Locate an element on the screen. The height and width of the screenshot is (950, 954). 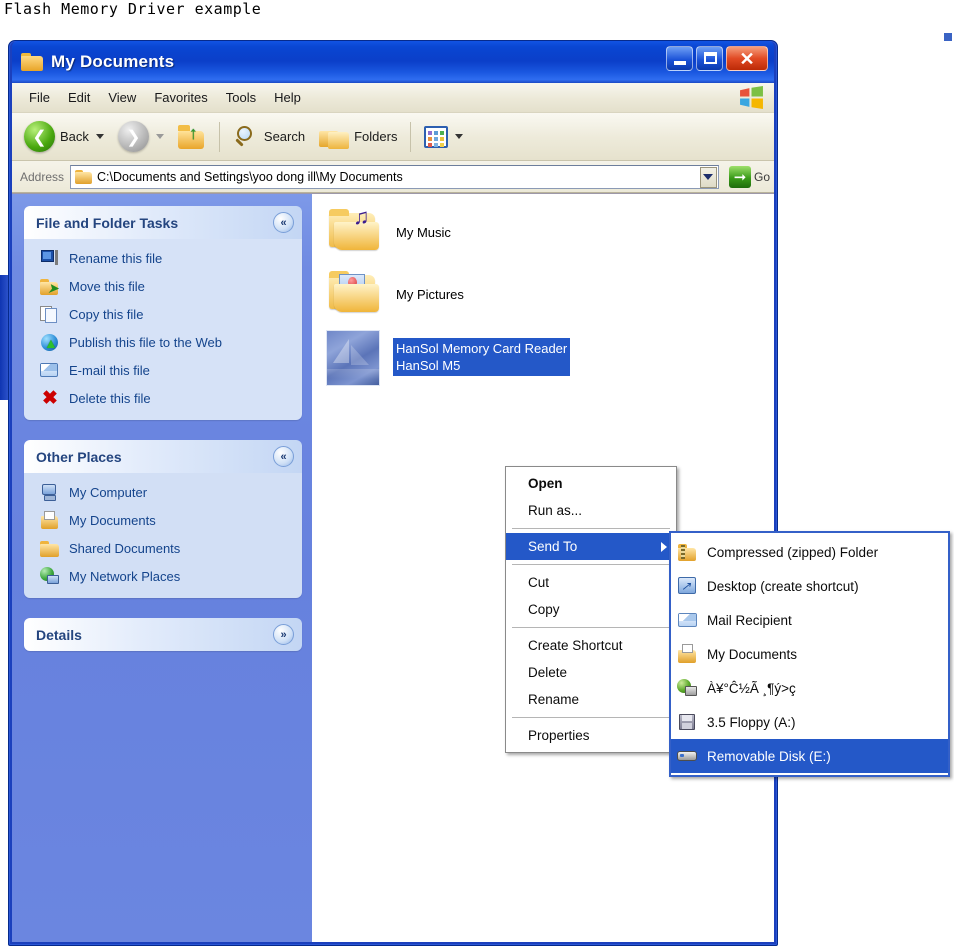
up-button: ↑ is located at coordinates (192, 137).